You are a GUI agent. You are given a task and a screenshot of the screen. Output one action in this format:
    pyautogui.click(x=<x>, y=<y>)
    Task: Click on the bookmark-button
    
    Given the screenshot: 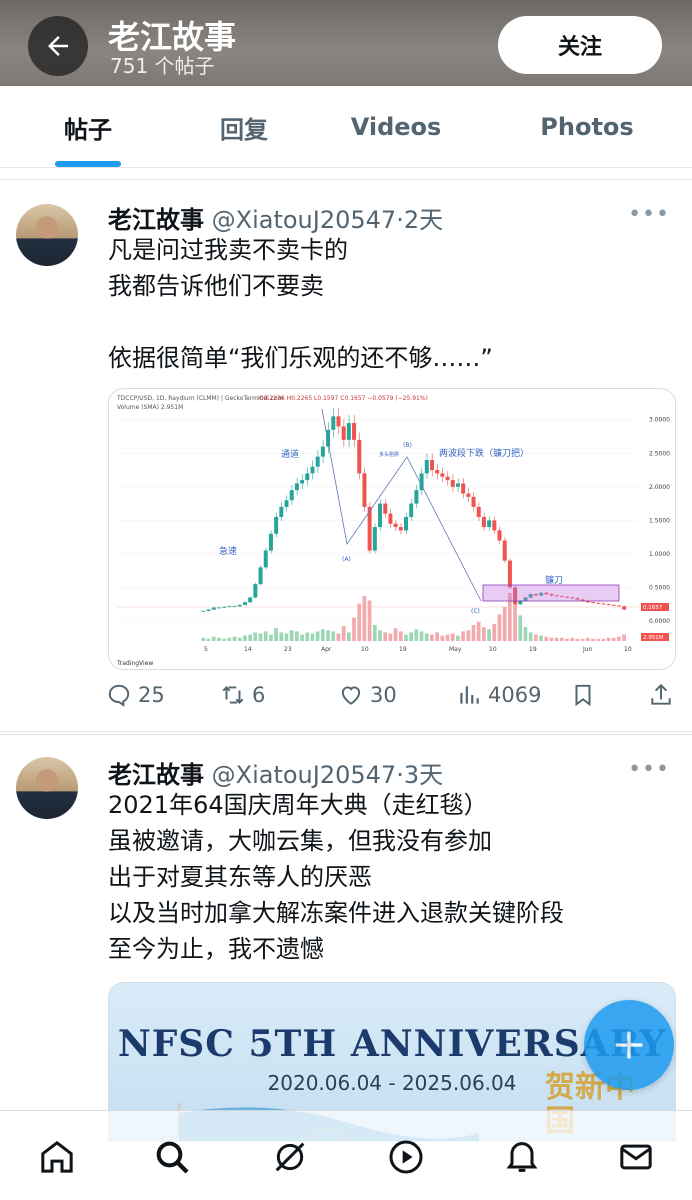 What is the action you would take?
    pyautogui.click(x=583, y=695)
    